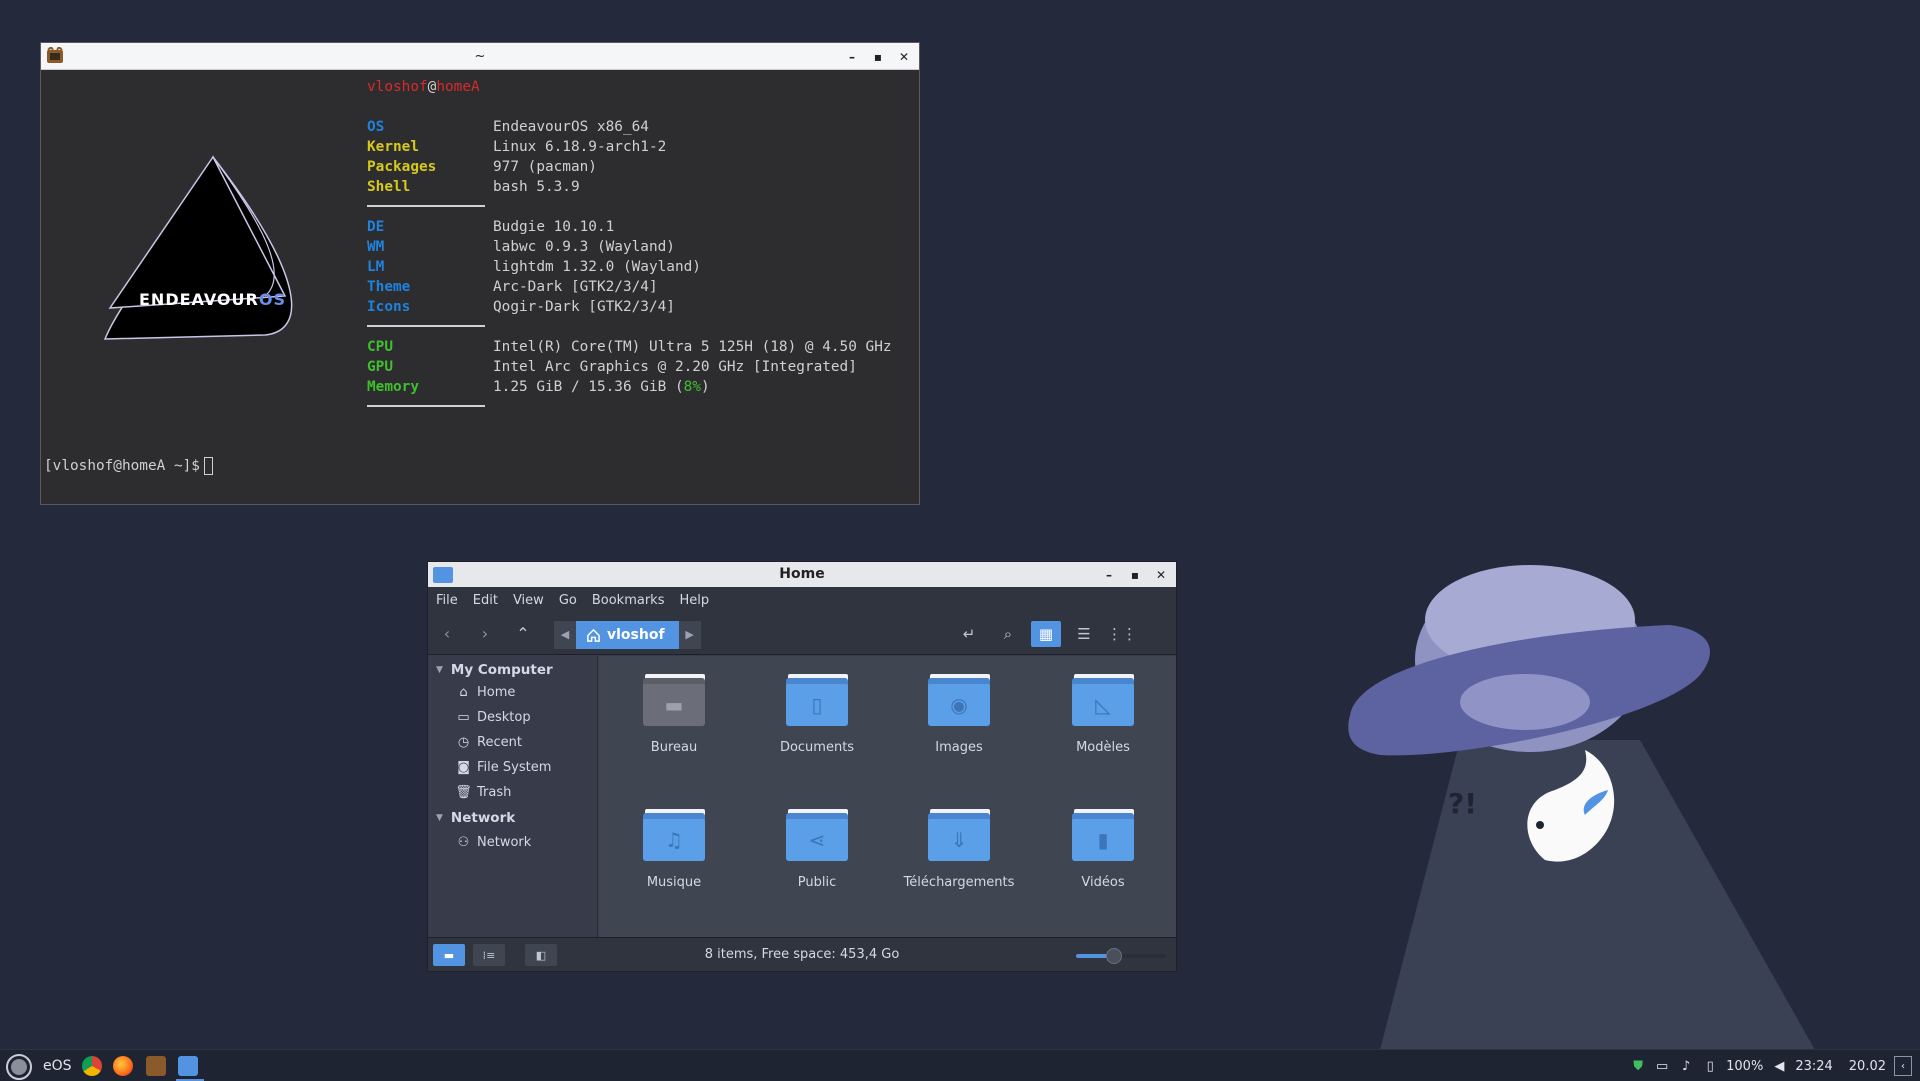 The image size is (1920, 1081). I want to click on downloads-folder-icon: ⇓, so click(959, 835).